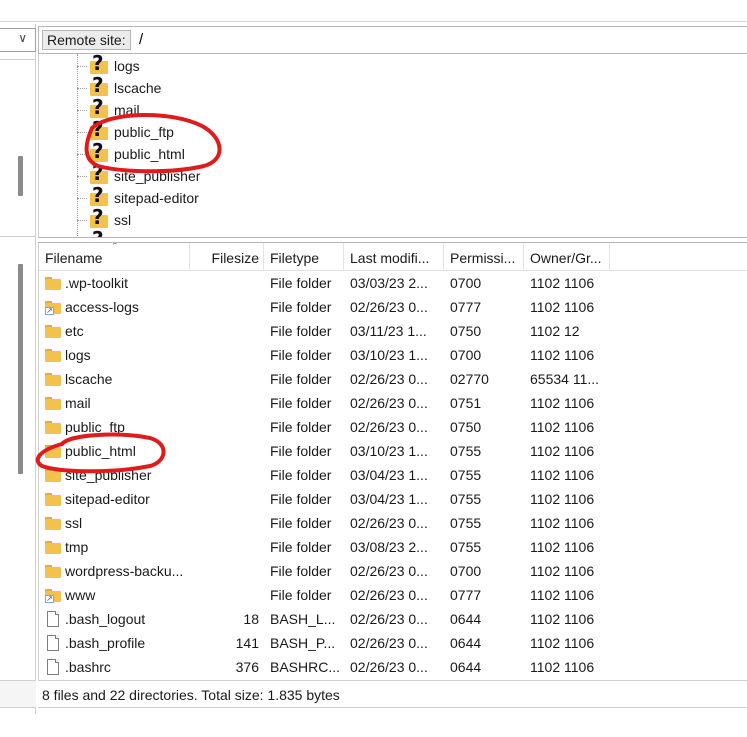  I want to click on column-header-filetype: Filetype, so click(304, 257).